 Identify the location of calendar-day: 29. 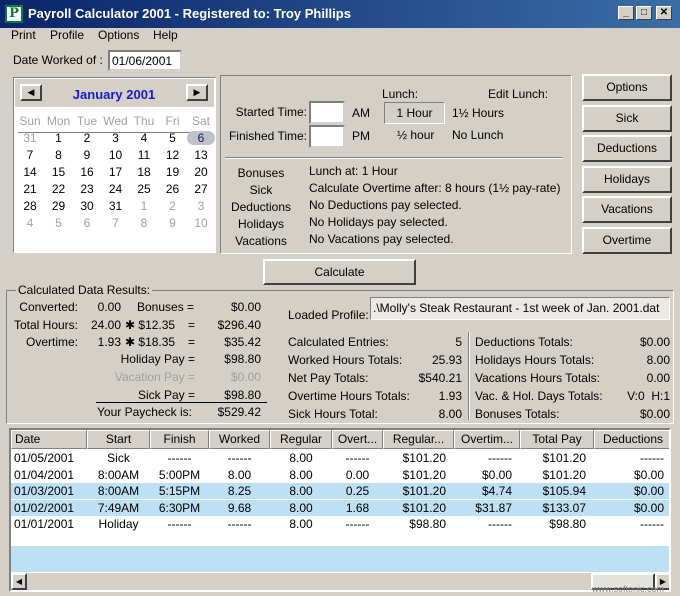
(59, 206).